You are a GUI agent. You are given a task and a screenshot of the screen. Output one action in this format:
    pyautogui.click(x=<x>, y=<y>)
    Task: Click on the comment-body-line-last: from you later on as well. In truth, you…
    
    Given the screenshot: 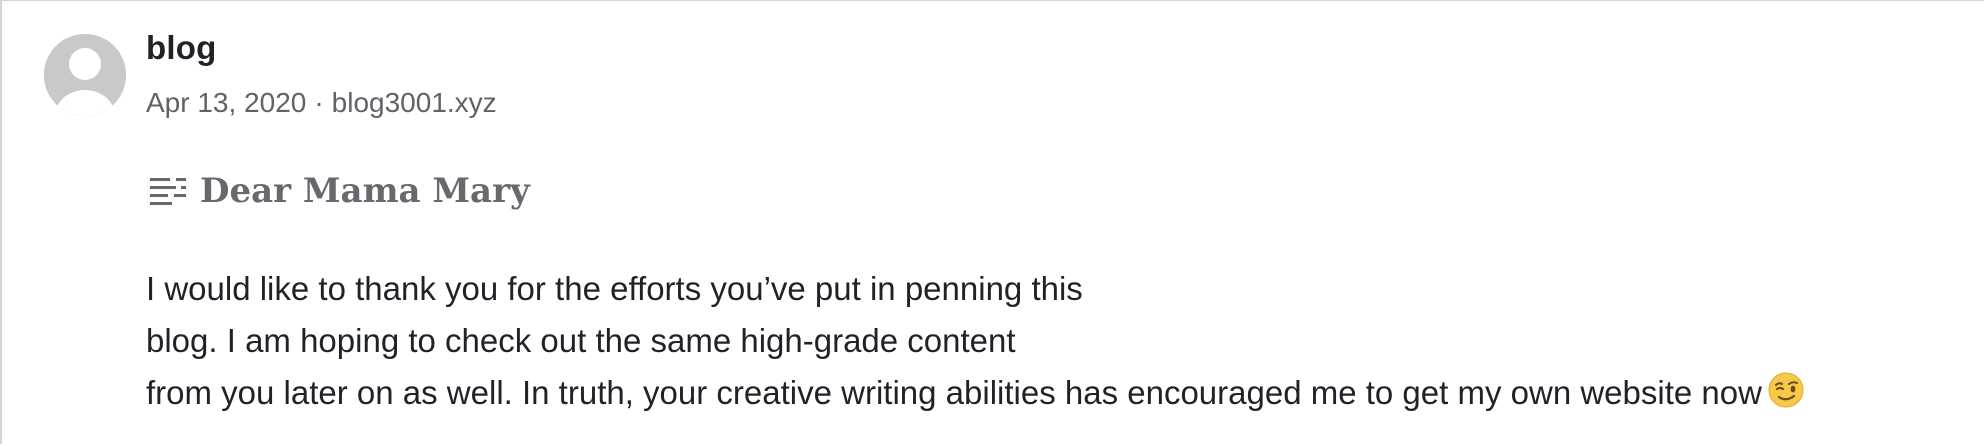 What is the action you would take?
    pyautogui.click(x=975, y=393)
    